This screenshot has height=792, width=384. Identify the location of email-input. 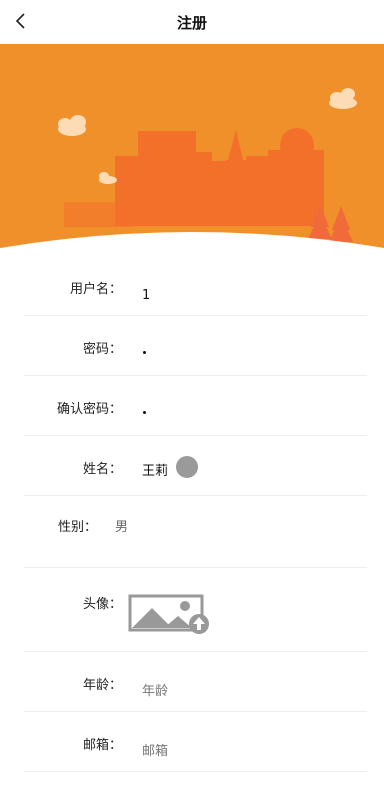
(242, 751).